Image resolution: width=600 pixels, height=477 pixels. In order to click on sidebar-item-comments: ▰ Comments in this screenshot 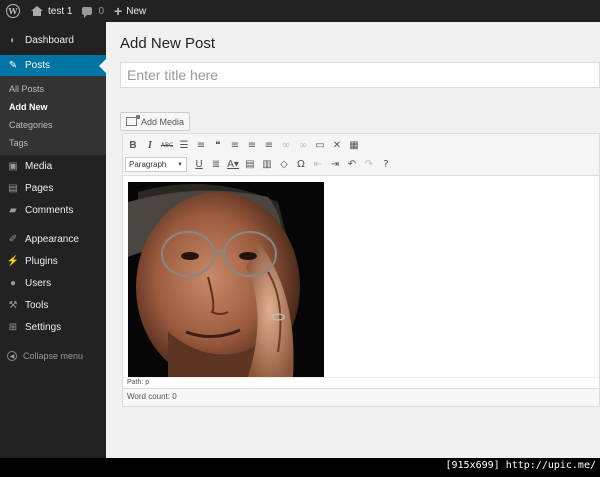, I will do `click(53, 210)`.